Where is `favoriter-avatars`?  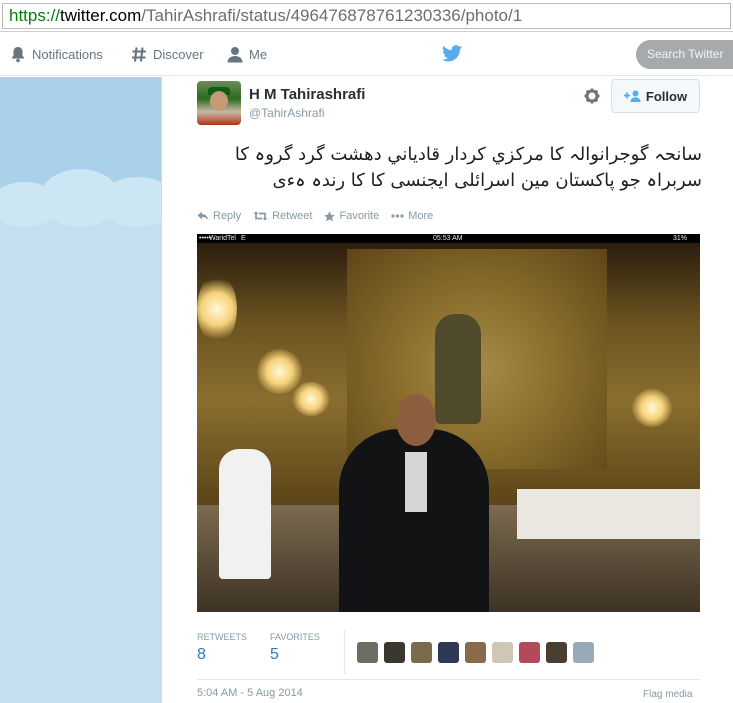 favoriter-avatars is located at coordinates (478, 652).